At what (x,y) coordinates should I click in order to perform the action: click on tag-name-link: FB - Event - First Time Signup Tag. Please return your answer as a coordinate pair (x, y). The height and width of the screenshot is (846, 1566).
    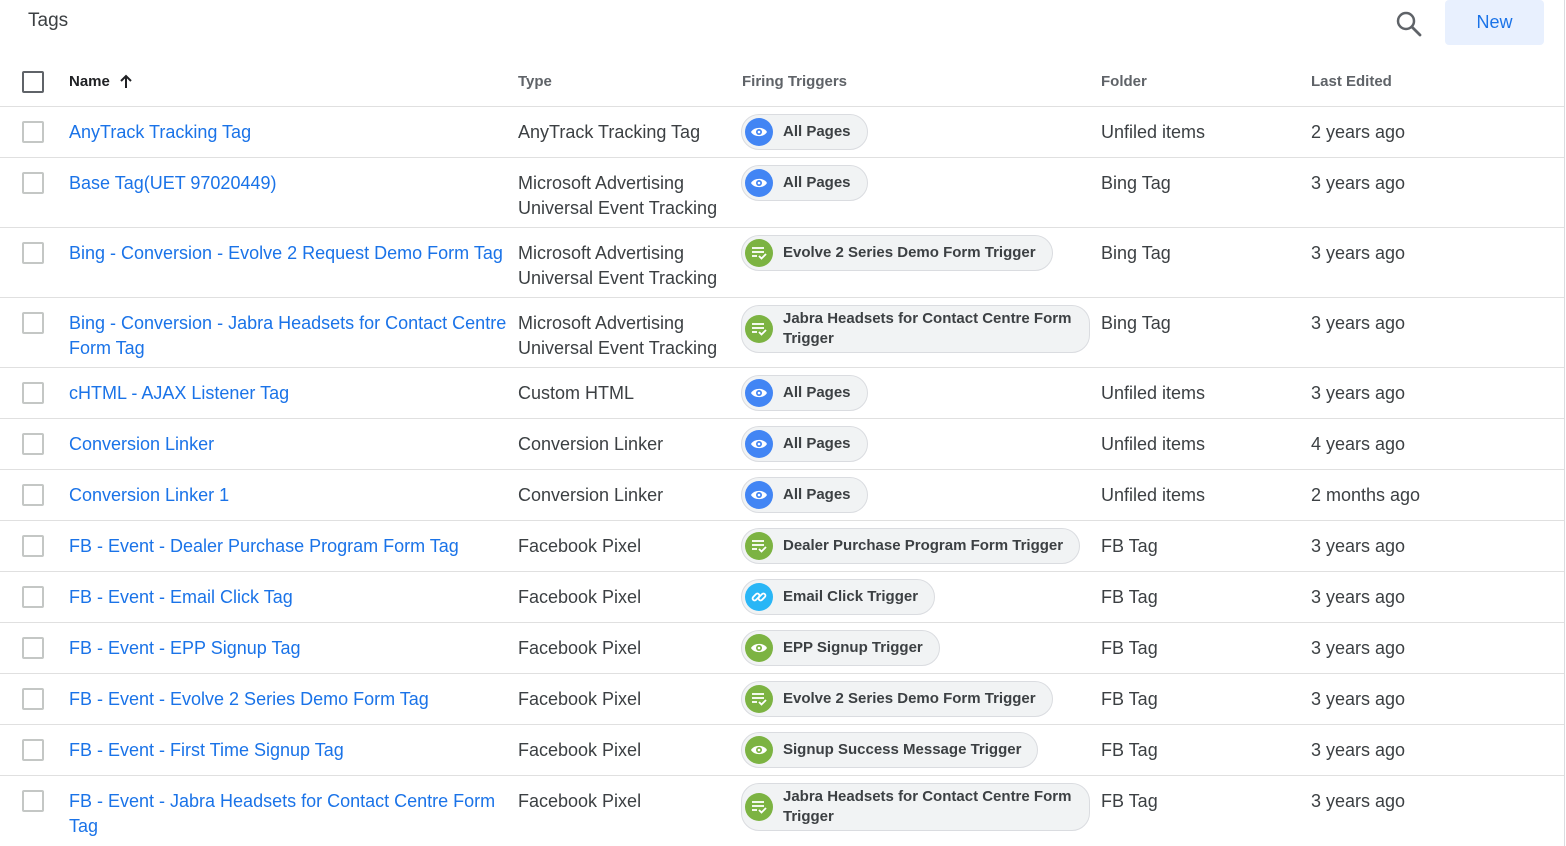
    Looking at the image, I should click on (289, 750).